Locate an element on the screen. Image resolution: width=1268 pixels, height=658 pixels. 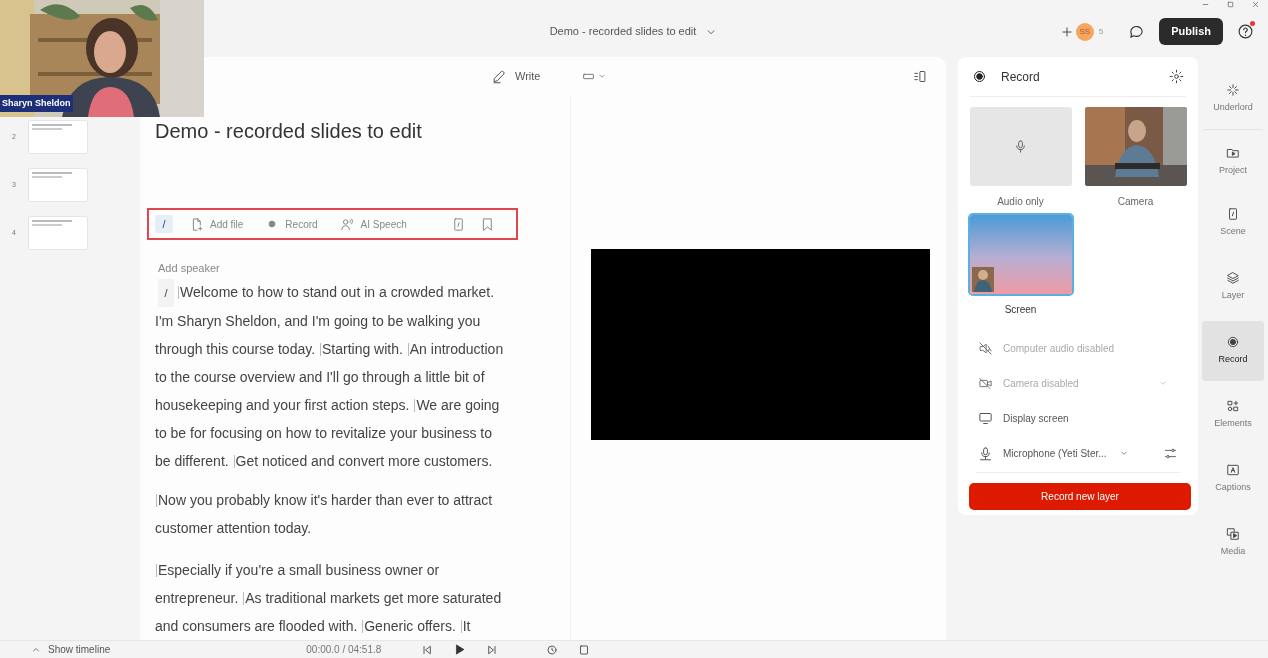
frame-icon is located at coordinates (584, 649).